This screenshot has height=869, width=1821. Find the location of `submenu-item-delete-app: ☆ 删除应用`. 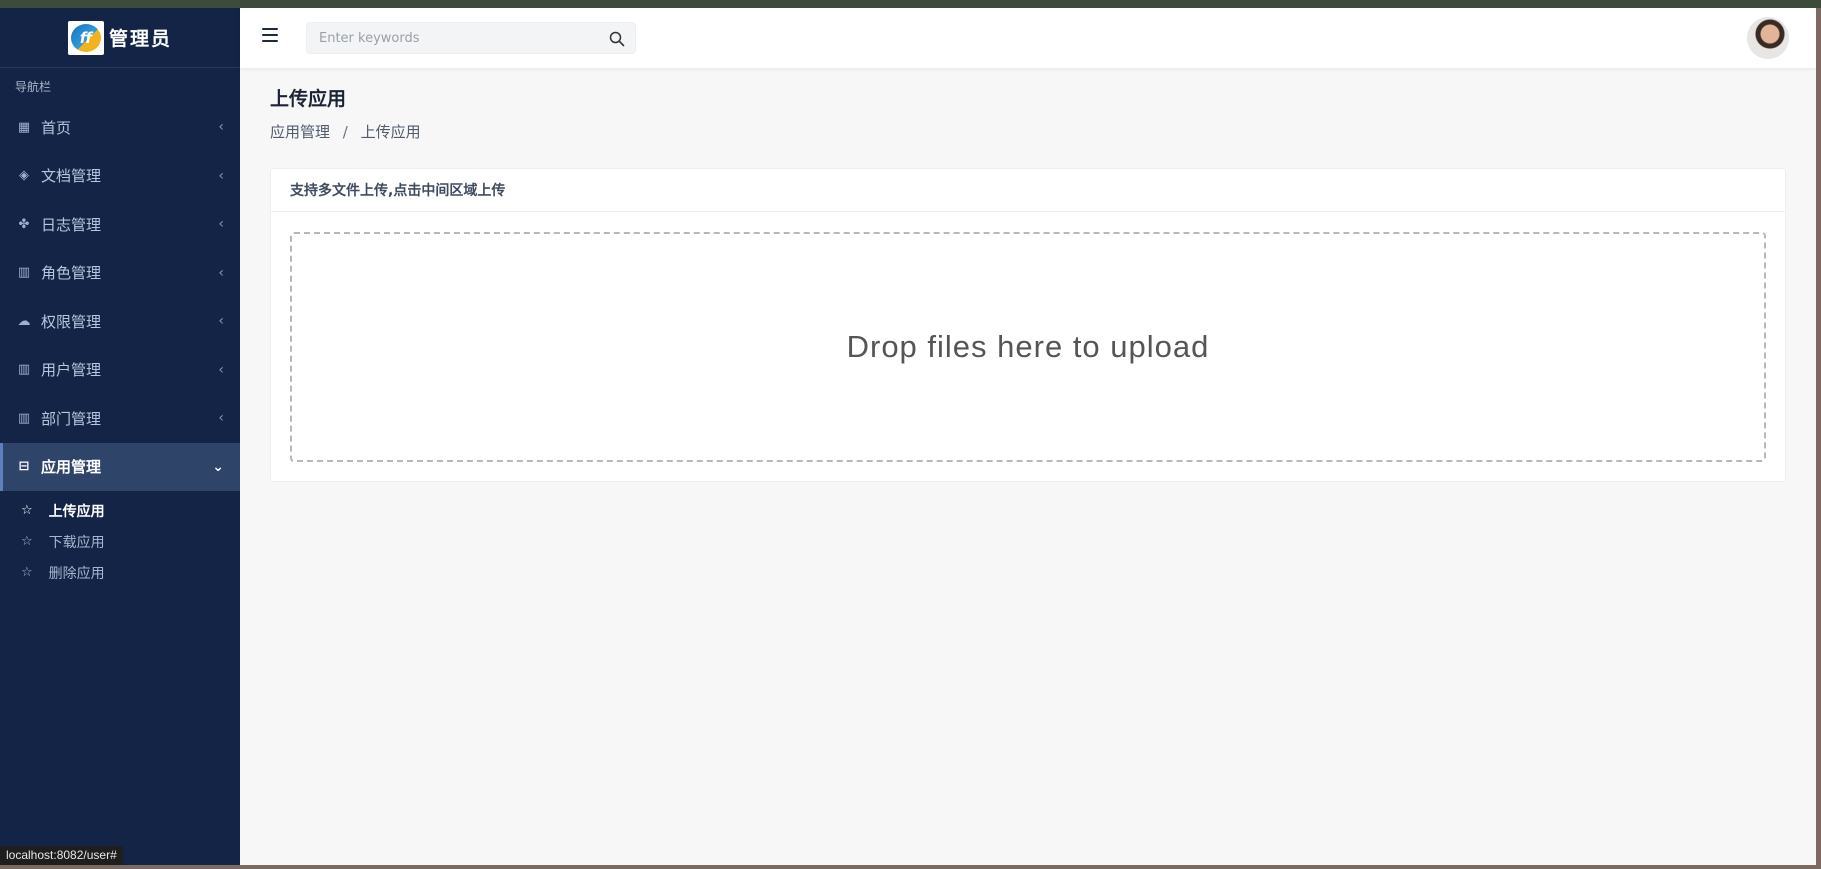

submenu-item-delete-app: ☆ 删除应用 is located at coordinates (120, 572).